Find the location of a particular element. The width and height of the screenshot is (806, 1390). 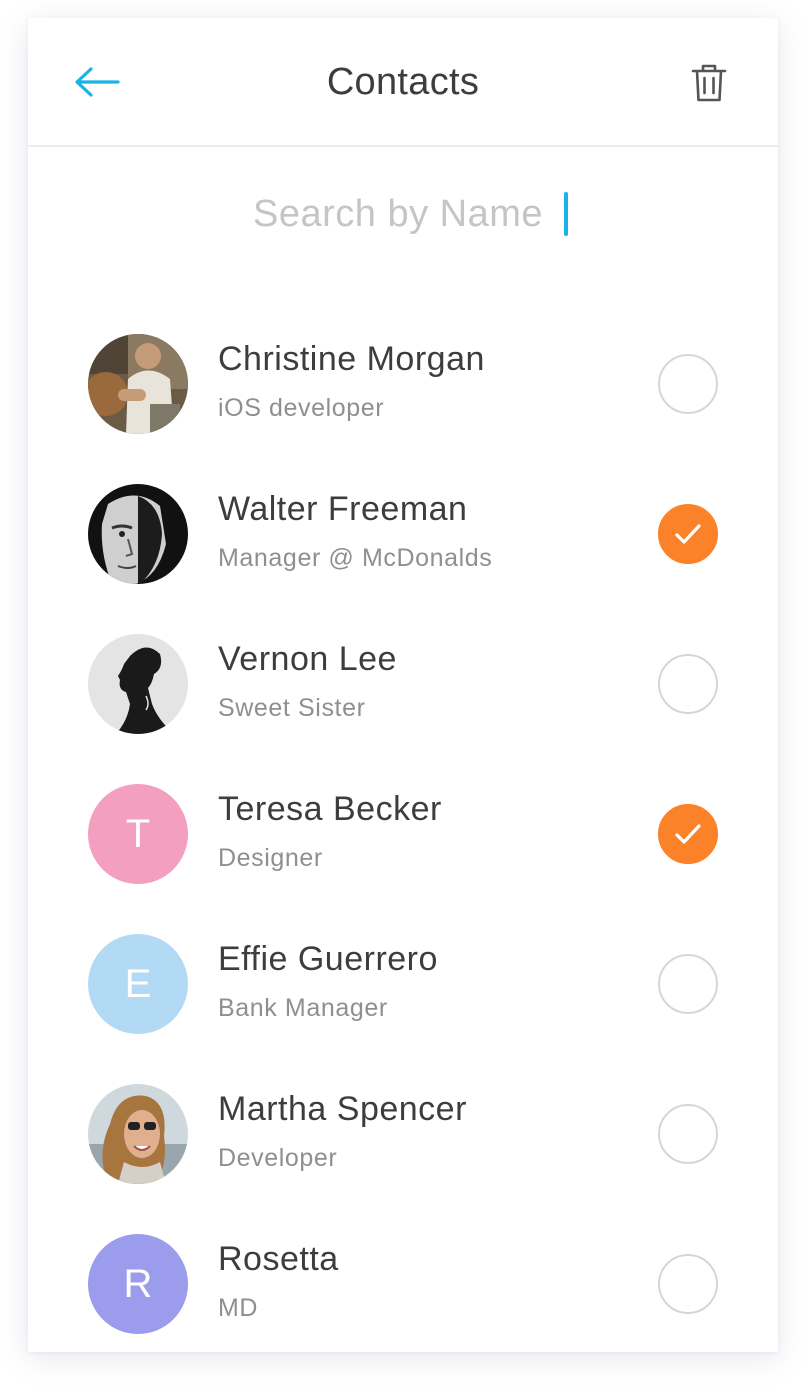

contact-row: Walter Freeman Manager @ McDonalds is located at coordinates (403, 533).